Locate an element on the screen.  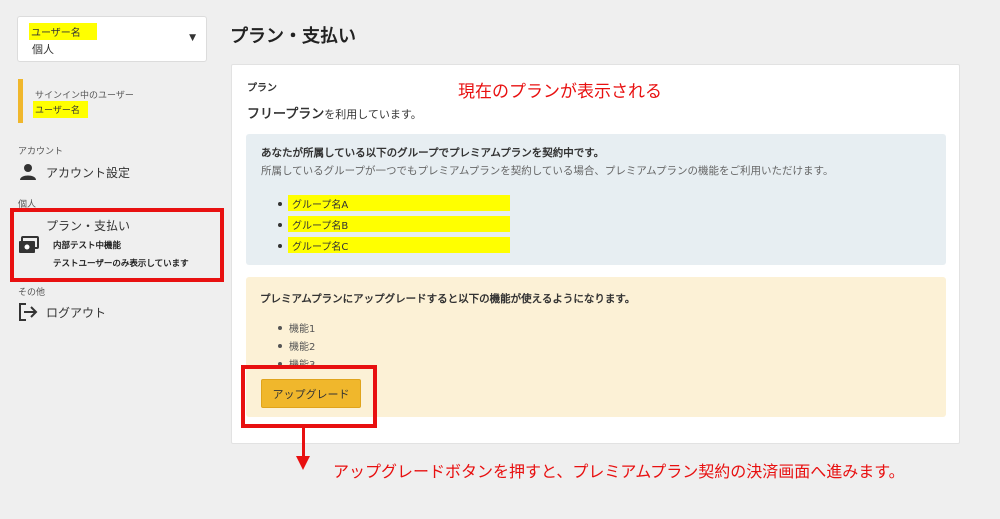
signed-in-username: ユーザー名 is located at coordinates (60, 109).